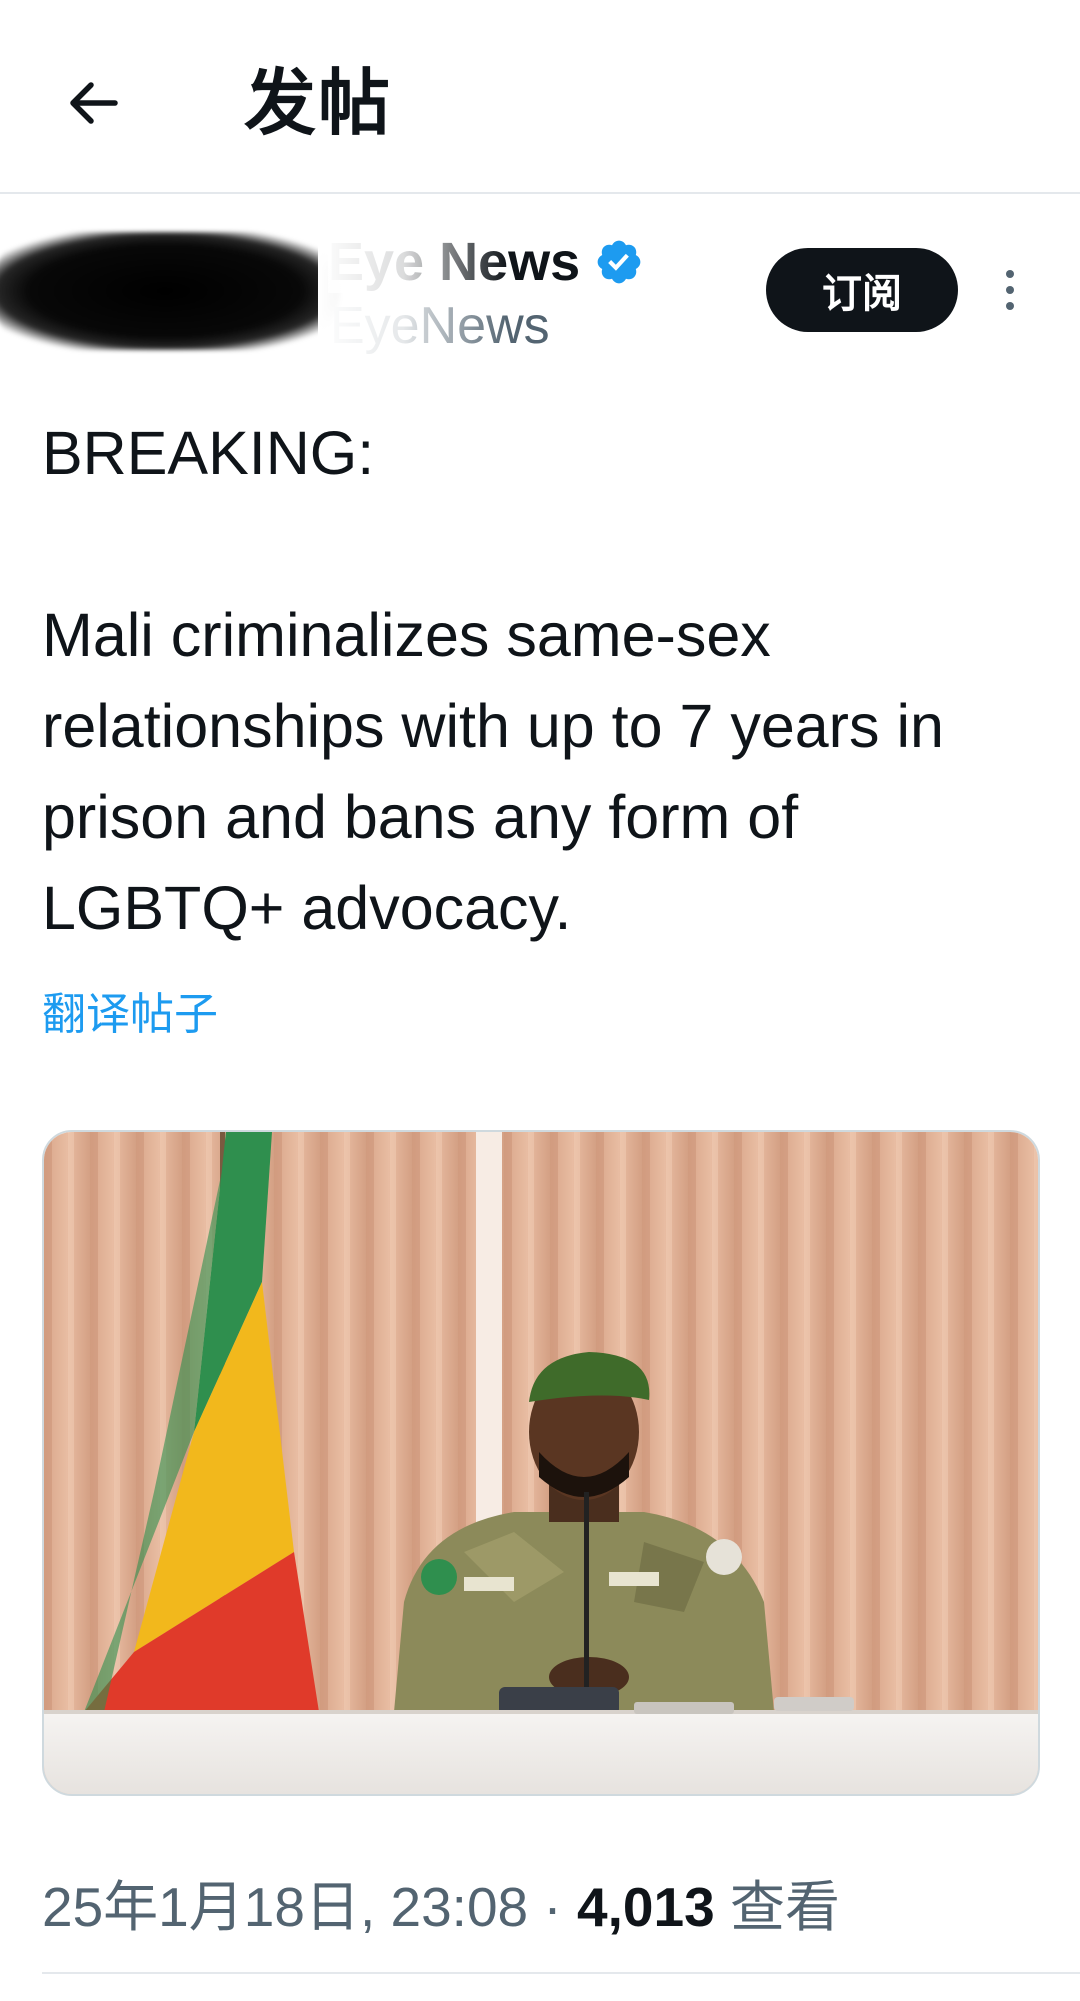 Image resolution: width=1080 pixels, height=2001 pixels. I want to click on subscribe-button: 订阅, so click(862, 290).